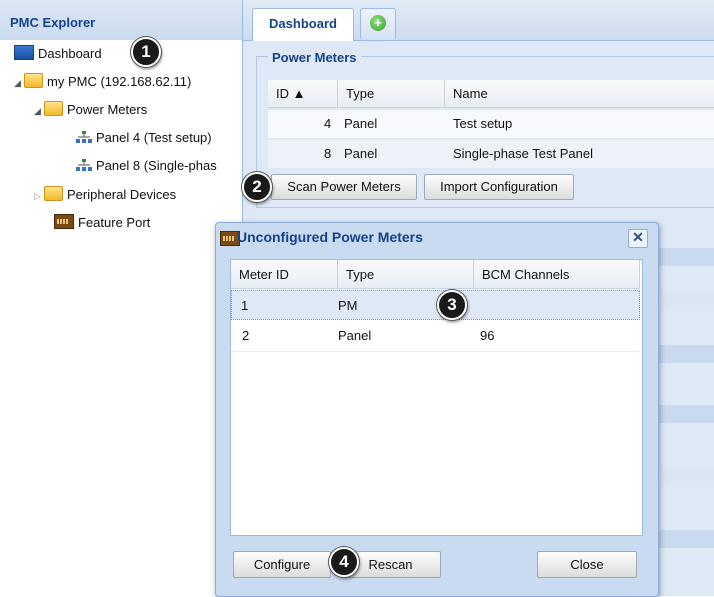 This screenshot has height=597, width=714. Describe the element at coordinates (348, 305) in the screenshot. I see `cell-type: PM` at that location.